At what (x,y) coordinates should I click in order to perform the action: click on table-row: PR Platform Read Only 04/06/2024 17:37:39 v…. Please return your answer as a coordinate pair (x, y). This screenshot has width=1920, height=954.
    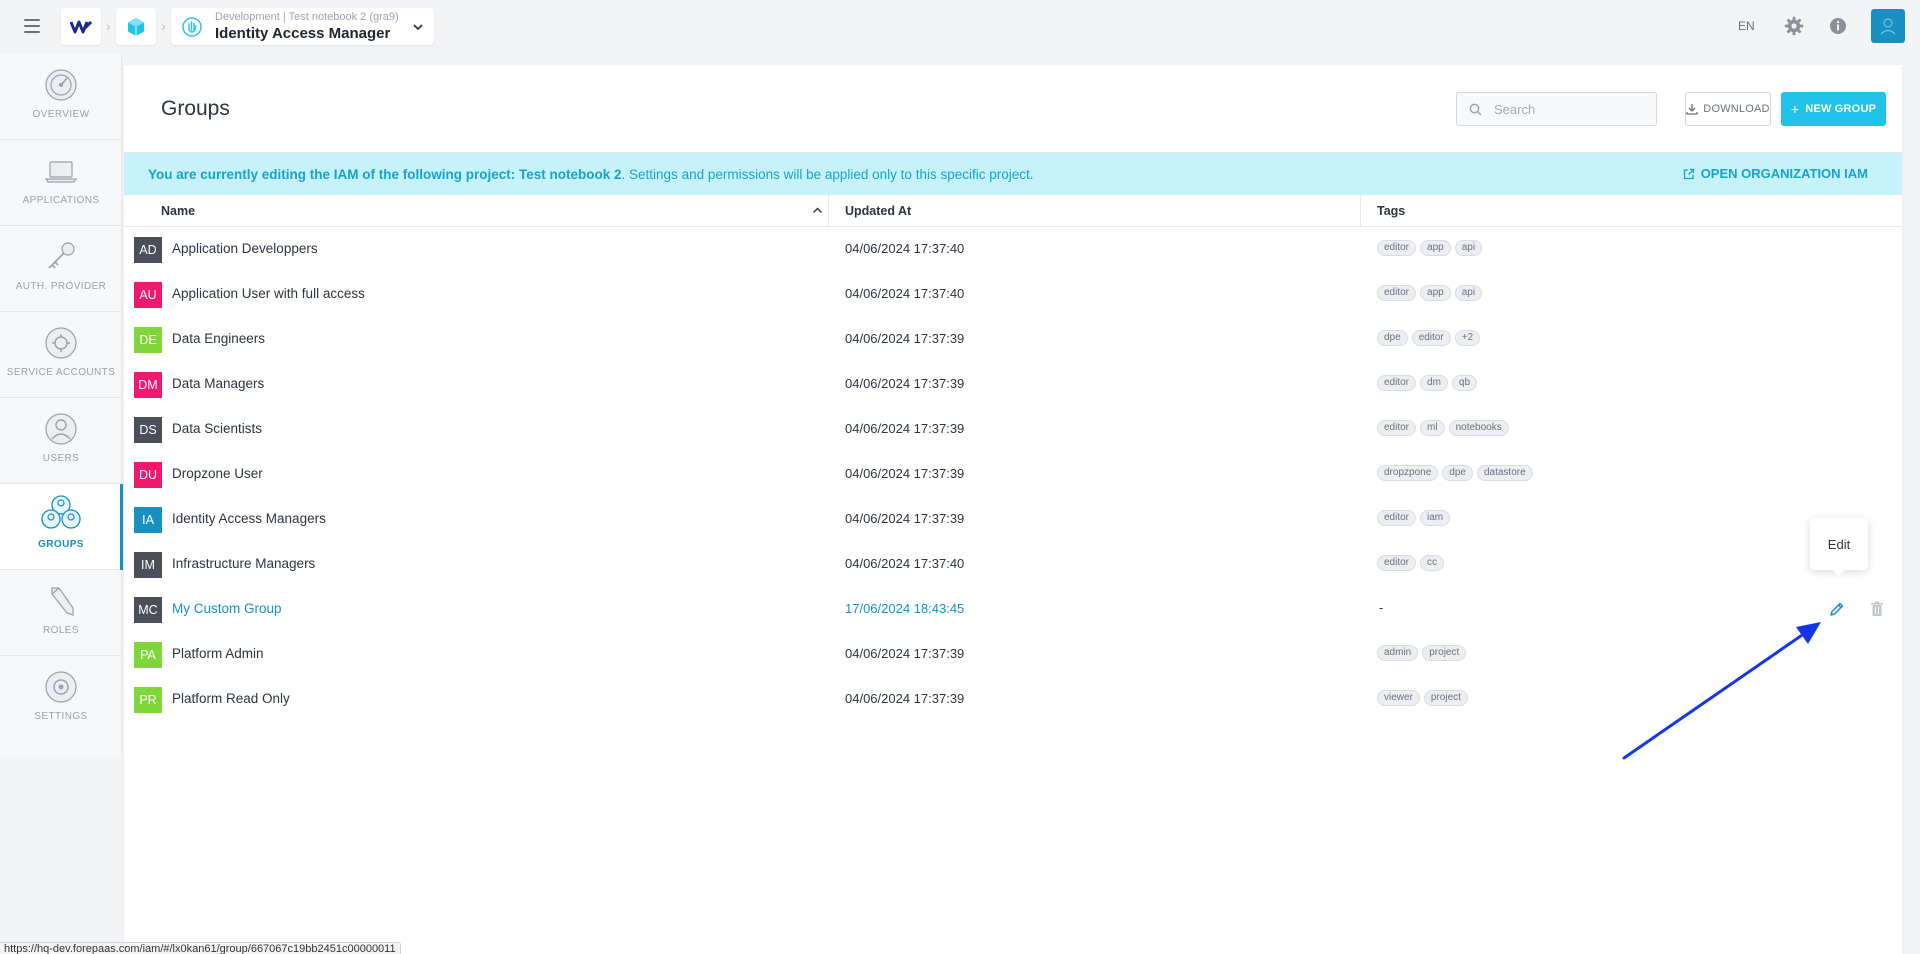
    Looking at the image, I should click on (1013, 699).